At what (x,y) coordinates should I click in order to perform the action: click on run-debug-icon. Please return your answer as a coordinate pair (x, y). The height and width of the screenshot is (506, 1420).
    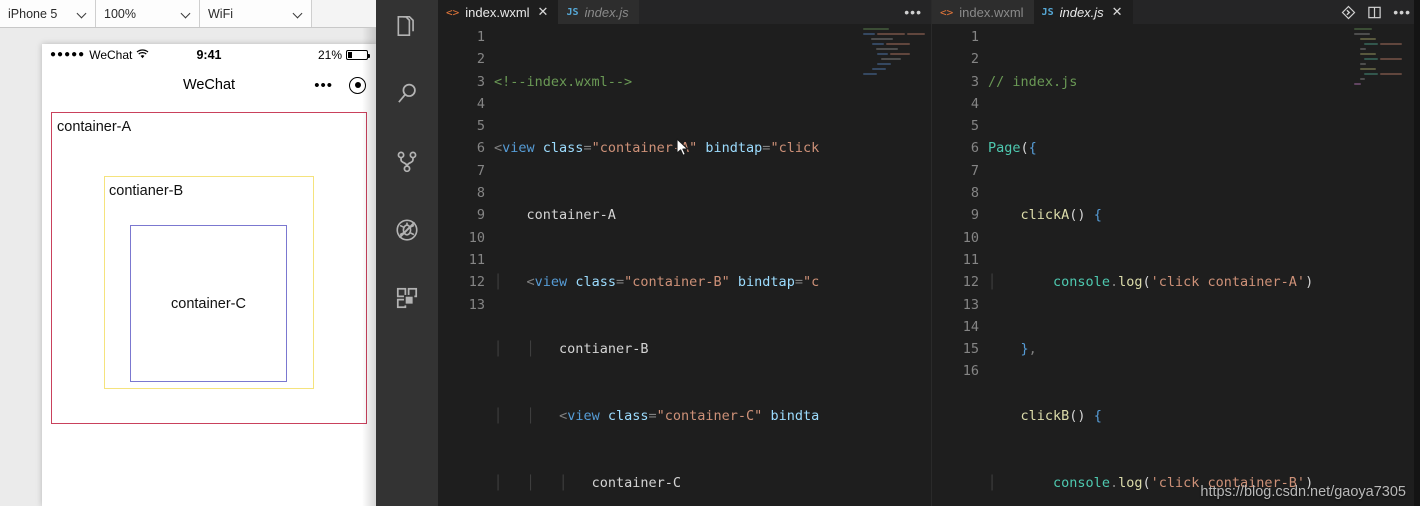
    Looking at the image, I should click on (407, 230).